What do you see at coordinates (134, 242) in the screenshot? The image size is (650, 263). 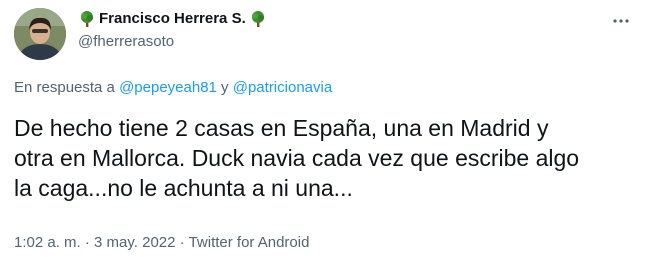 I see `tweet-date-link: 3 may. 2022` at bounding box center [134, 242].